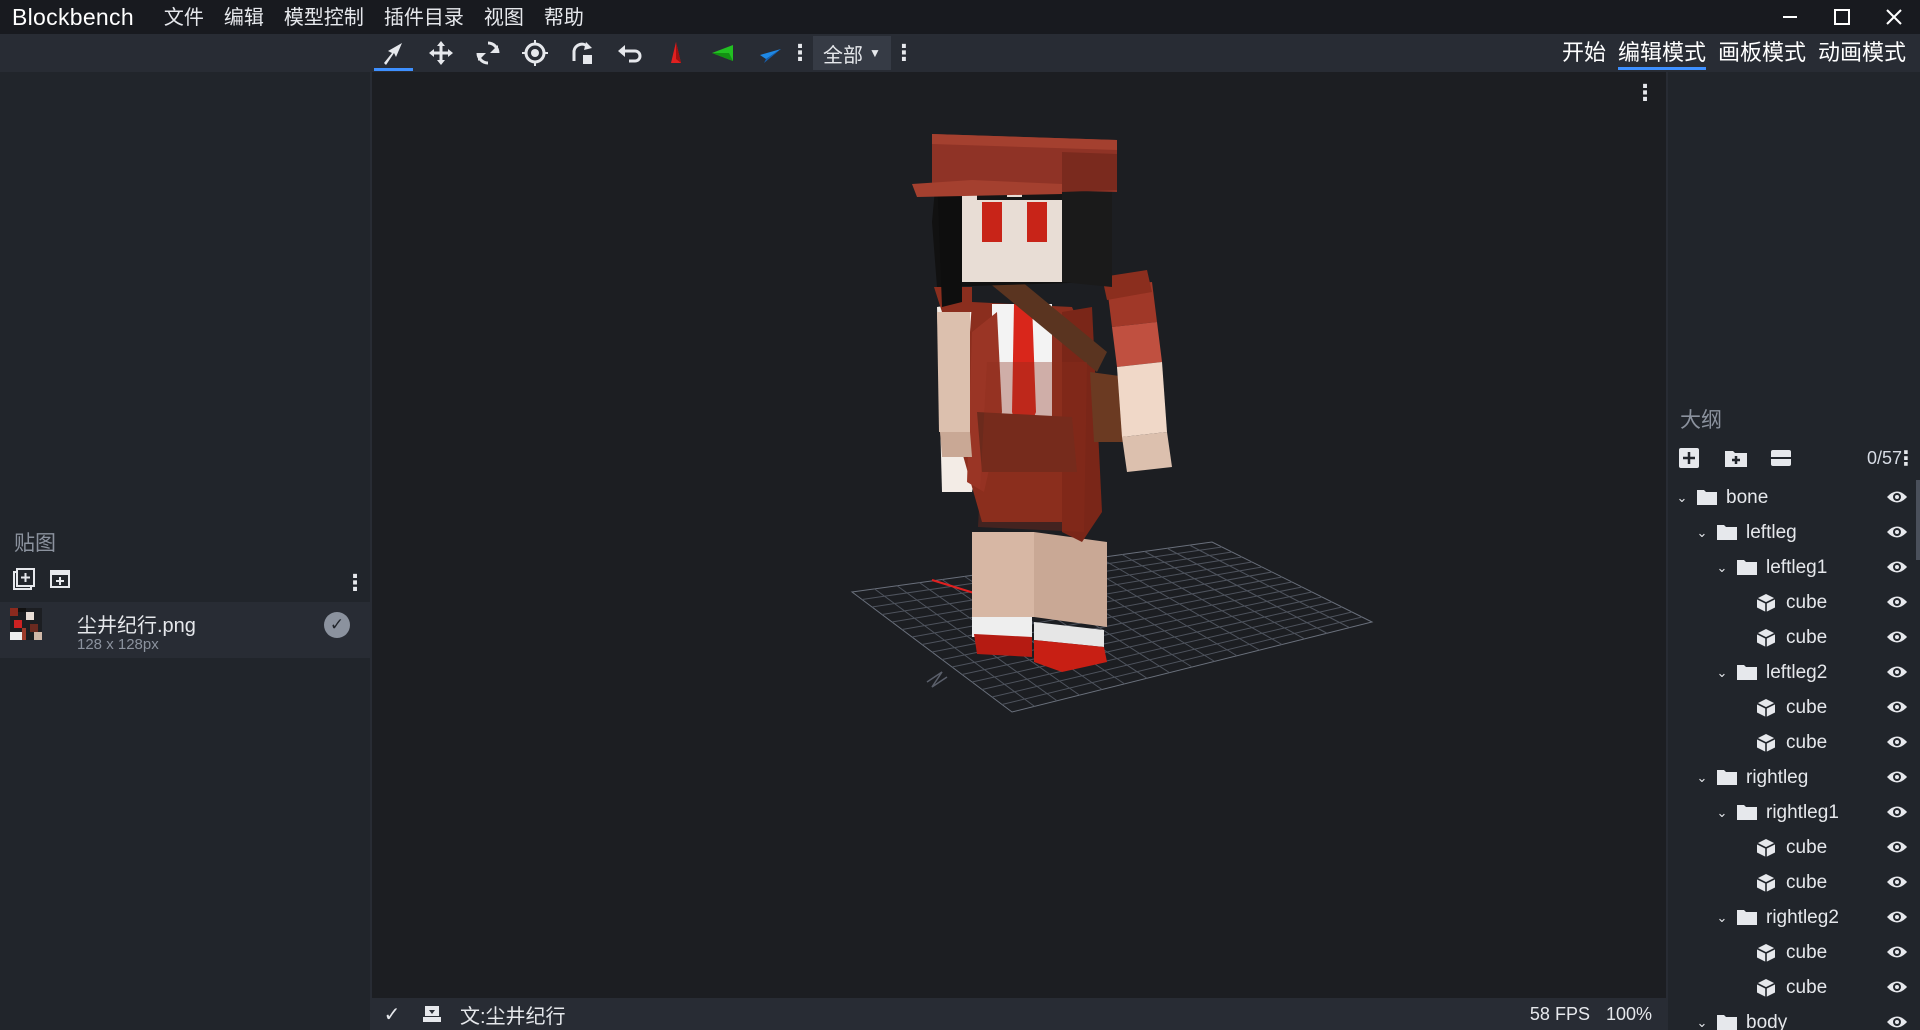 The image size is (1920, 1030). I want to click on outliner-group-row: ⌄ leftleg1, so click(1794, 567).